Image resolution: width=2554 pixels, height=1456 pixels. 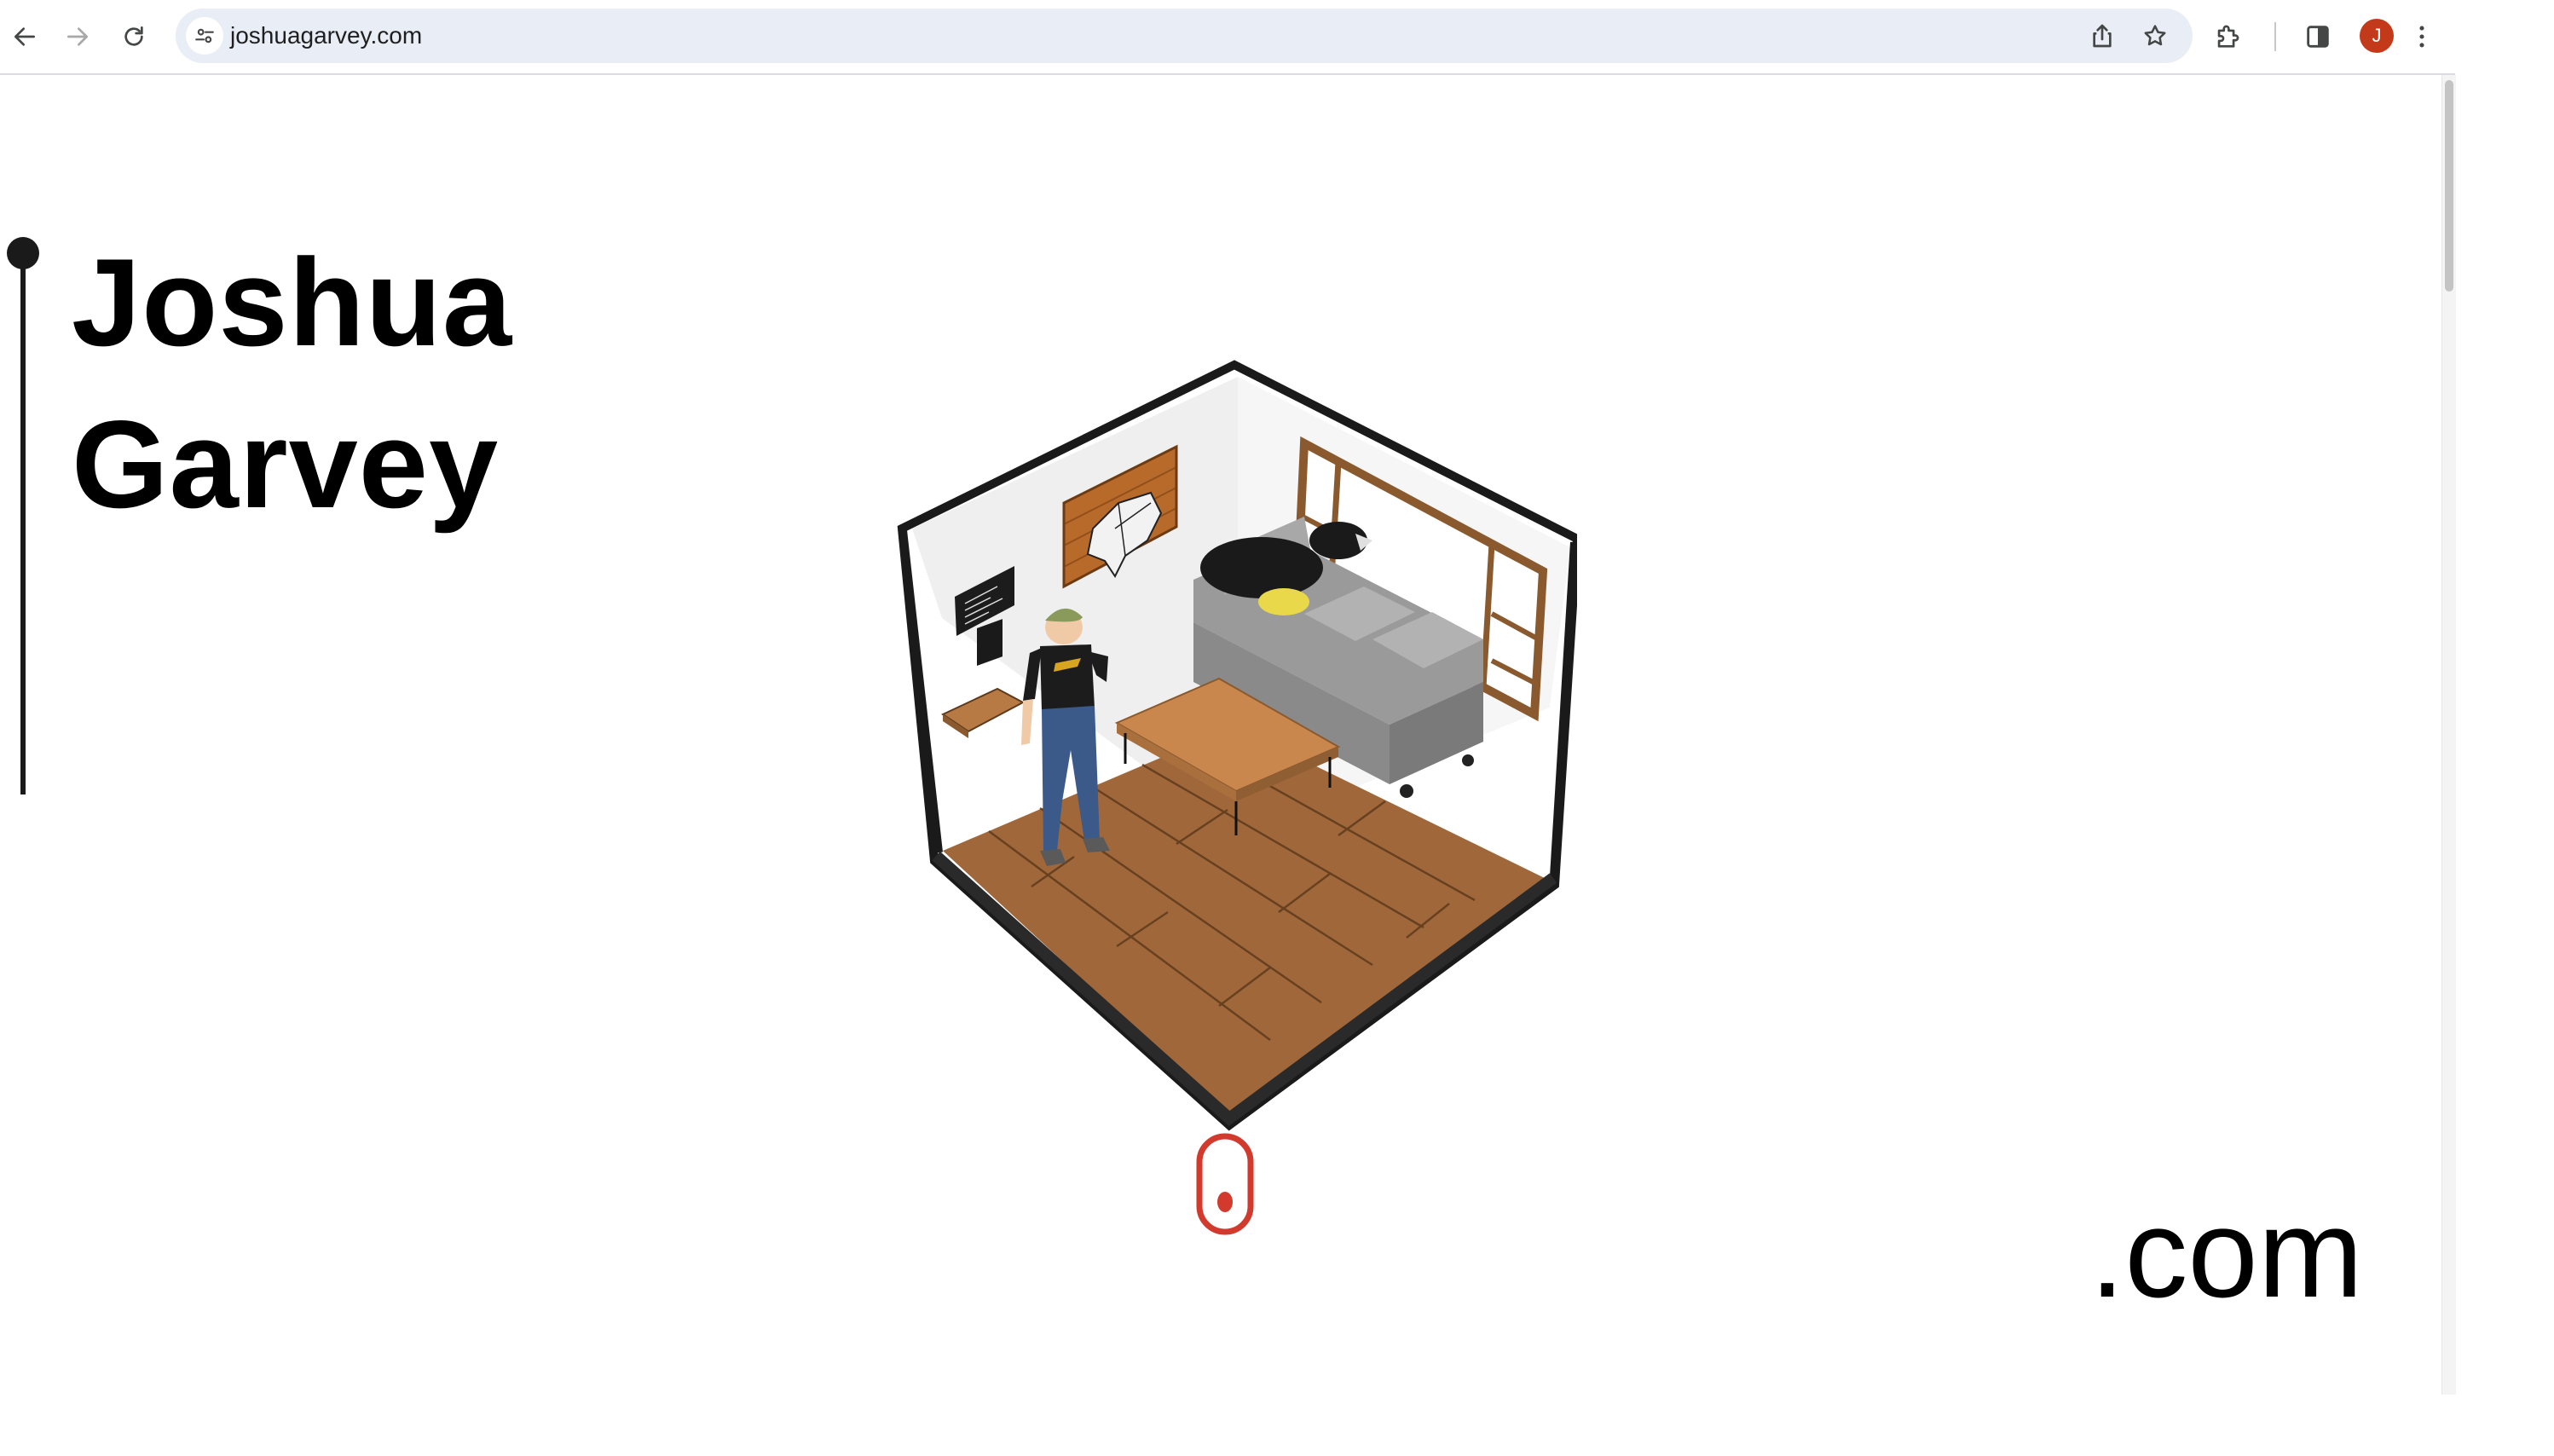 I want to click on puzzle-icon, so click(x=2228, y=36).